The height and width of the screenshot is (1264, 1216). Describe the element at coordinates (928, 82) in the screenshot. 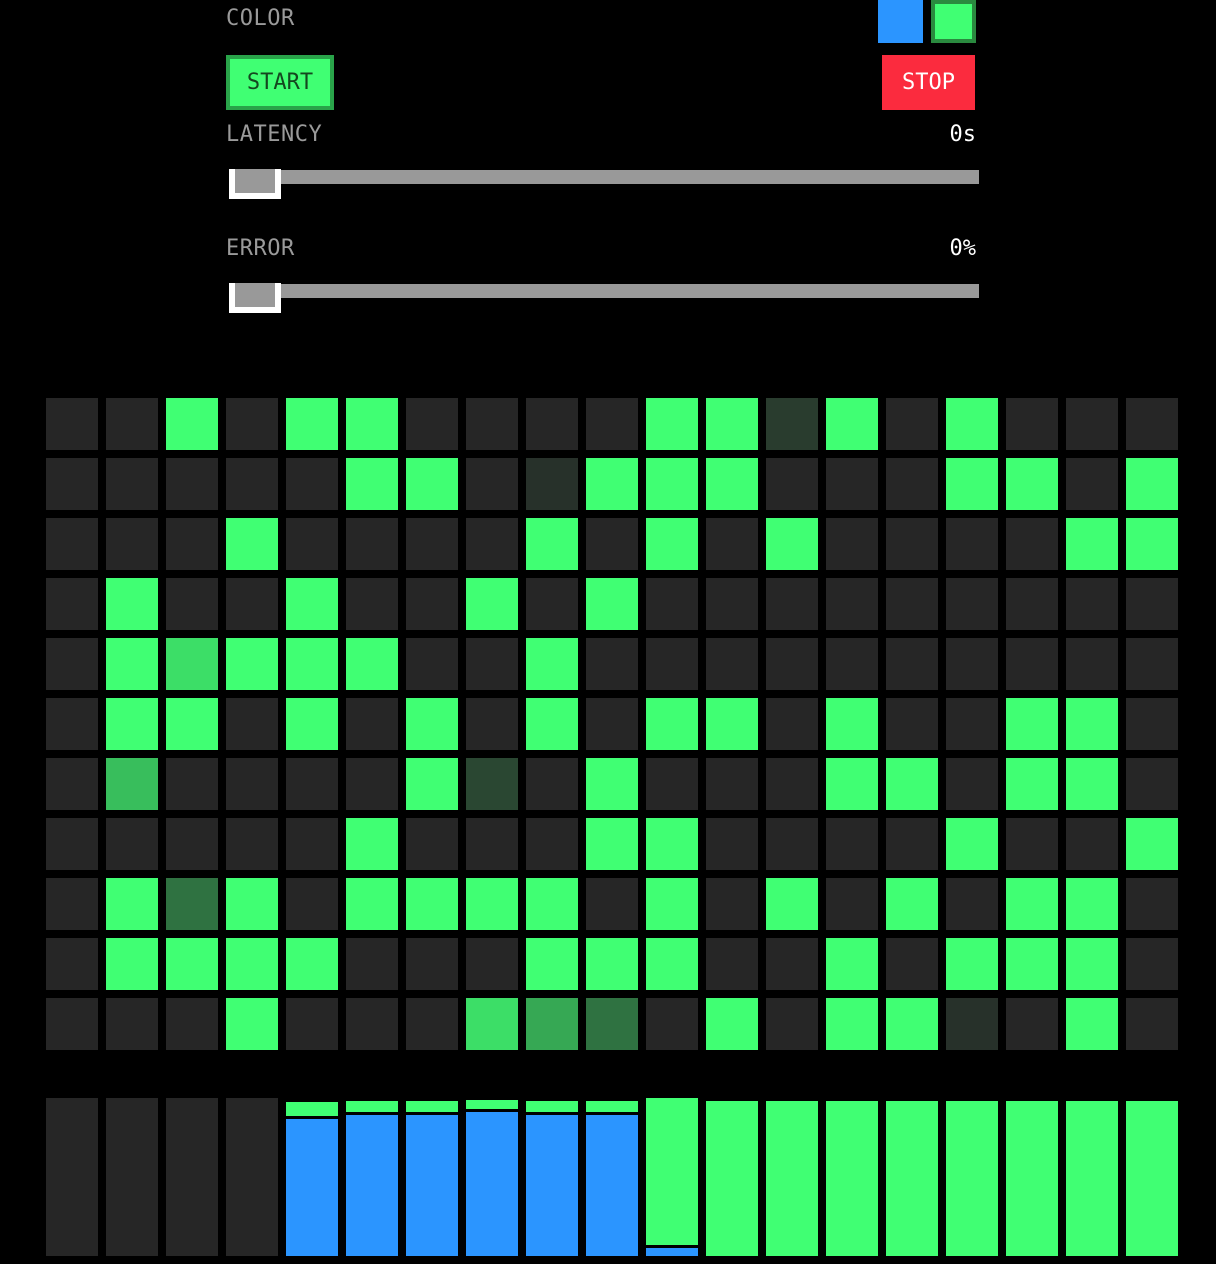

I see `stop-button: STOP` at that location.